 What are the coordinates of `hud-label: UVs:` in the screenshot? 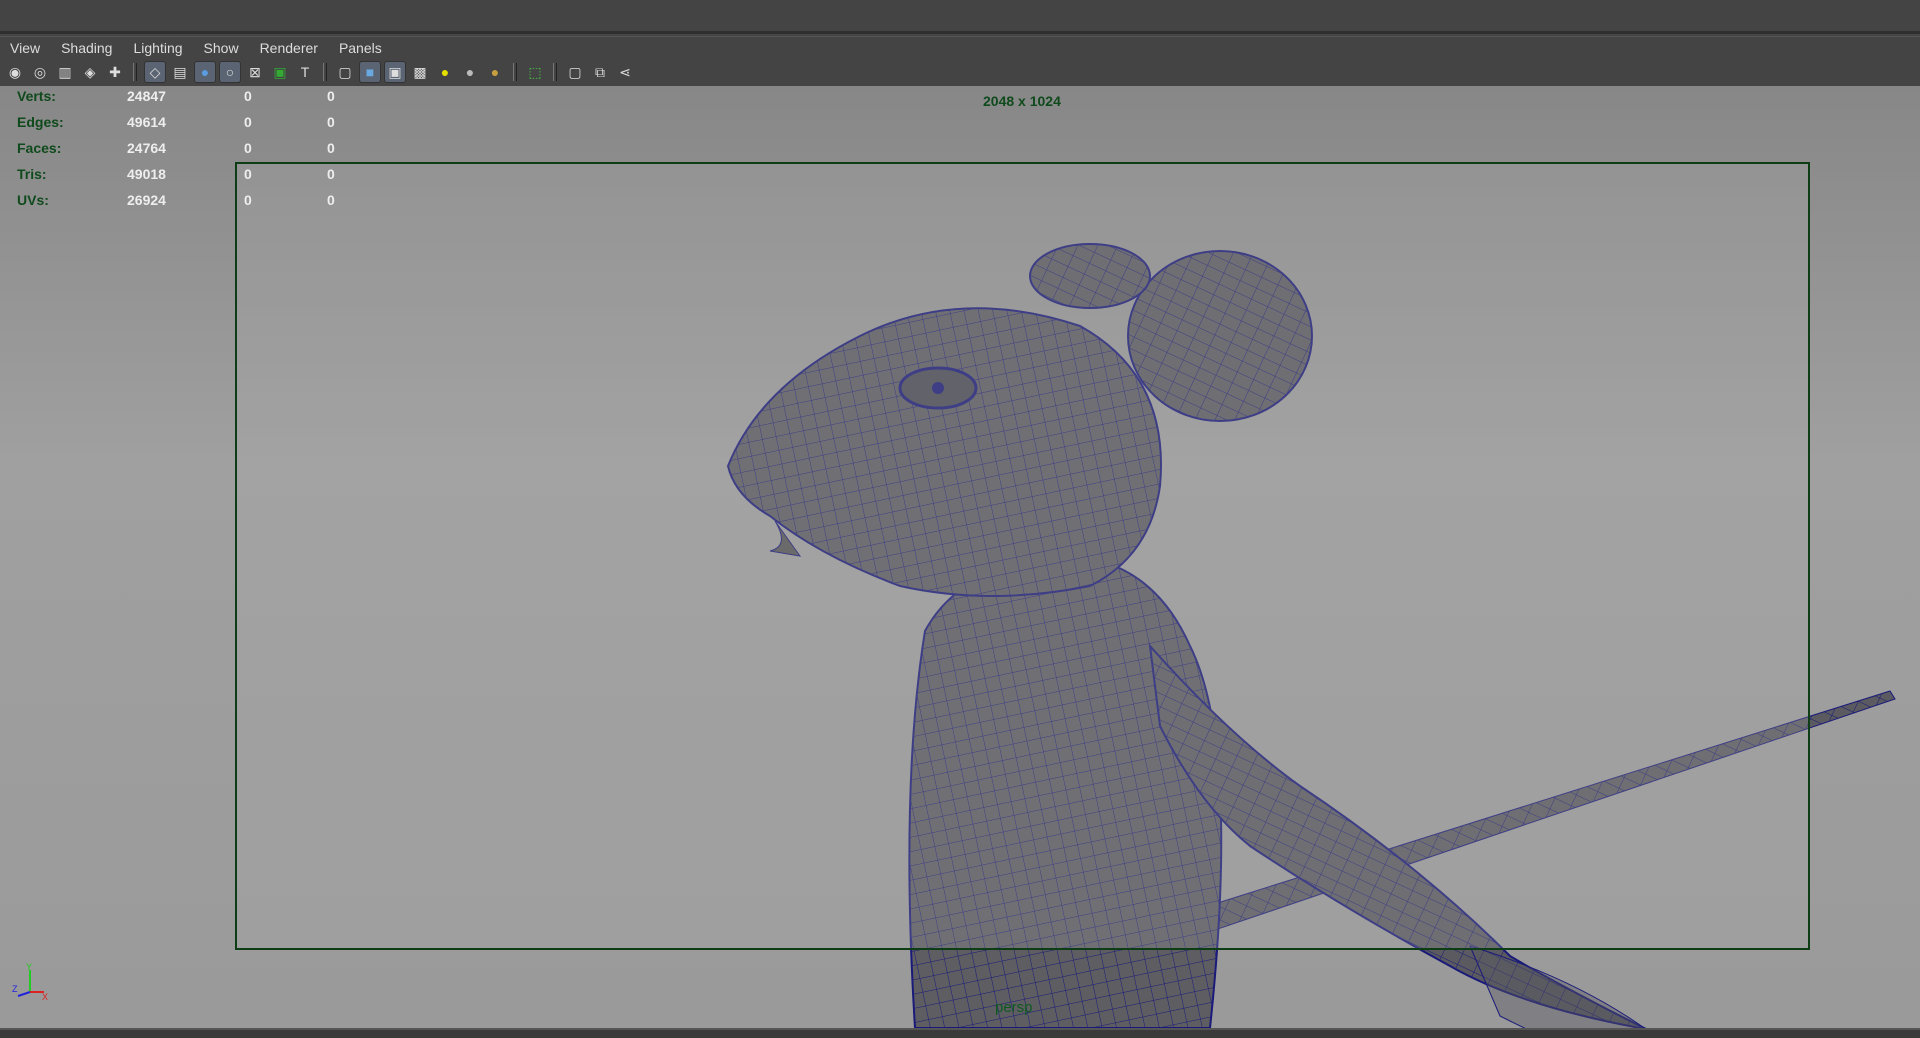 It's located at (33, 200).